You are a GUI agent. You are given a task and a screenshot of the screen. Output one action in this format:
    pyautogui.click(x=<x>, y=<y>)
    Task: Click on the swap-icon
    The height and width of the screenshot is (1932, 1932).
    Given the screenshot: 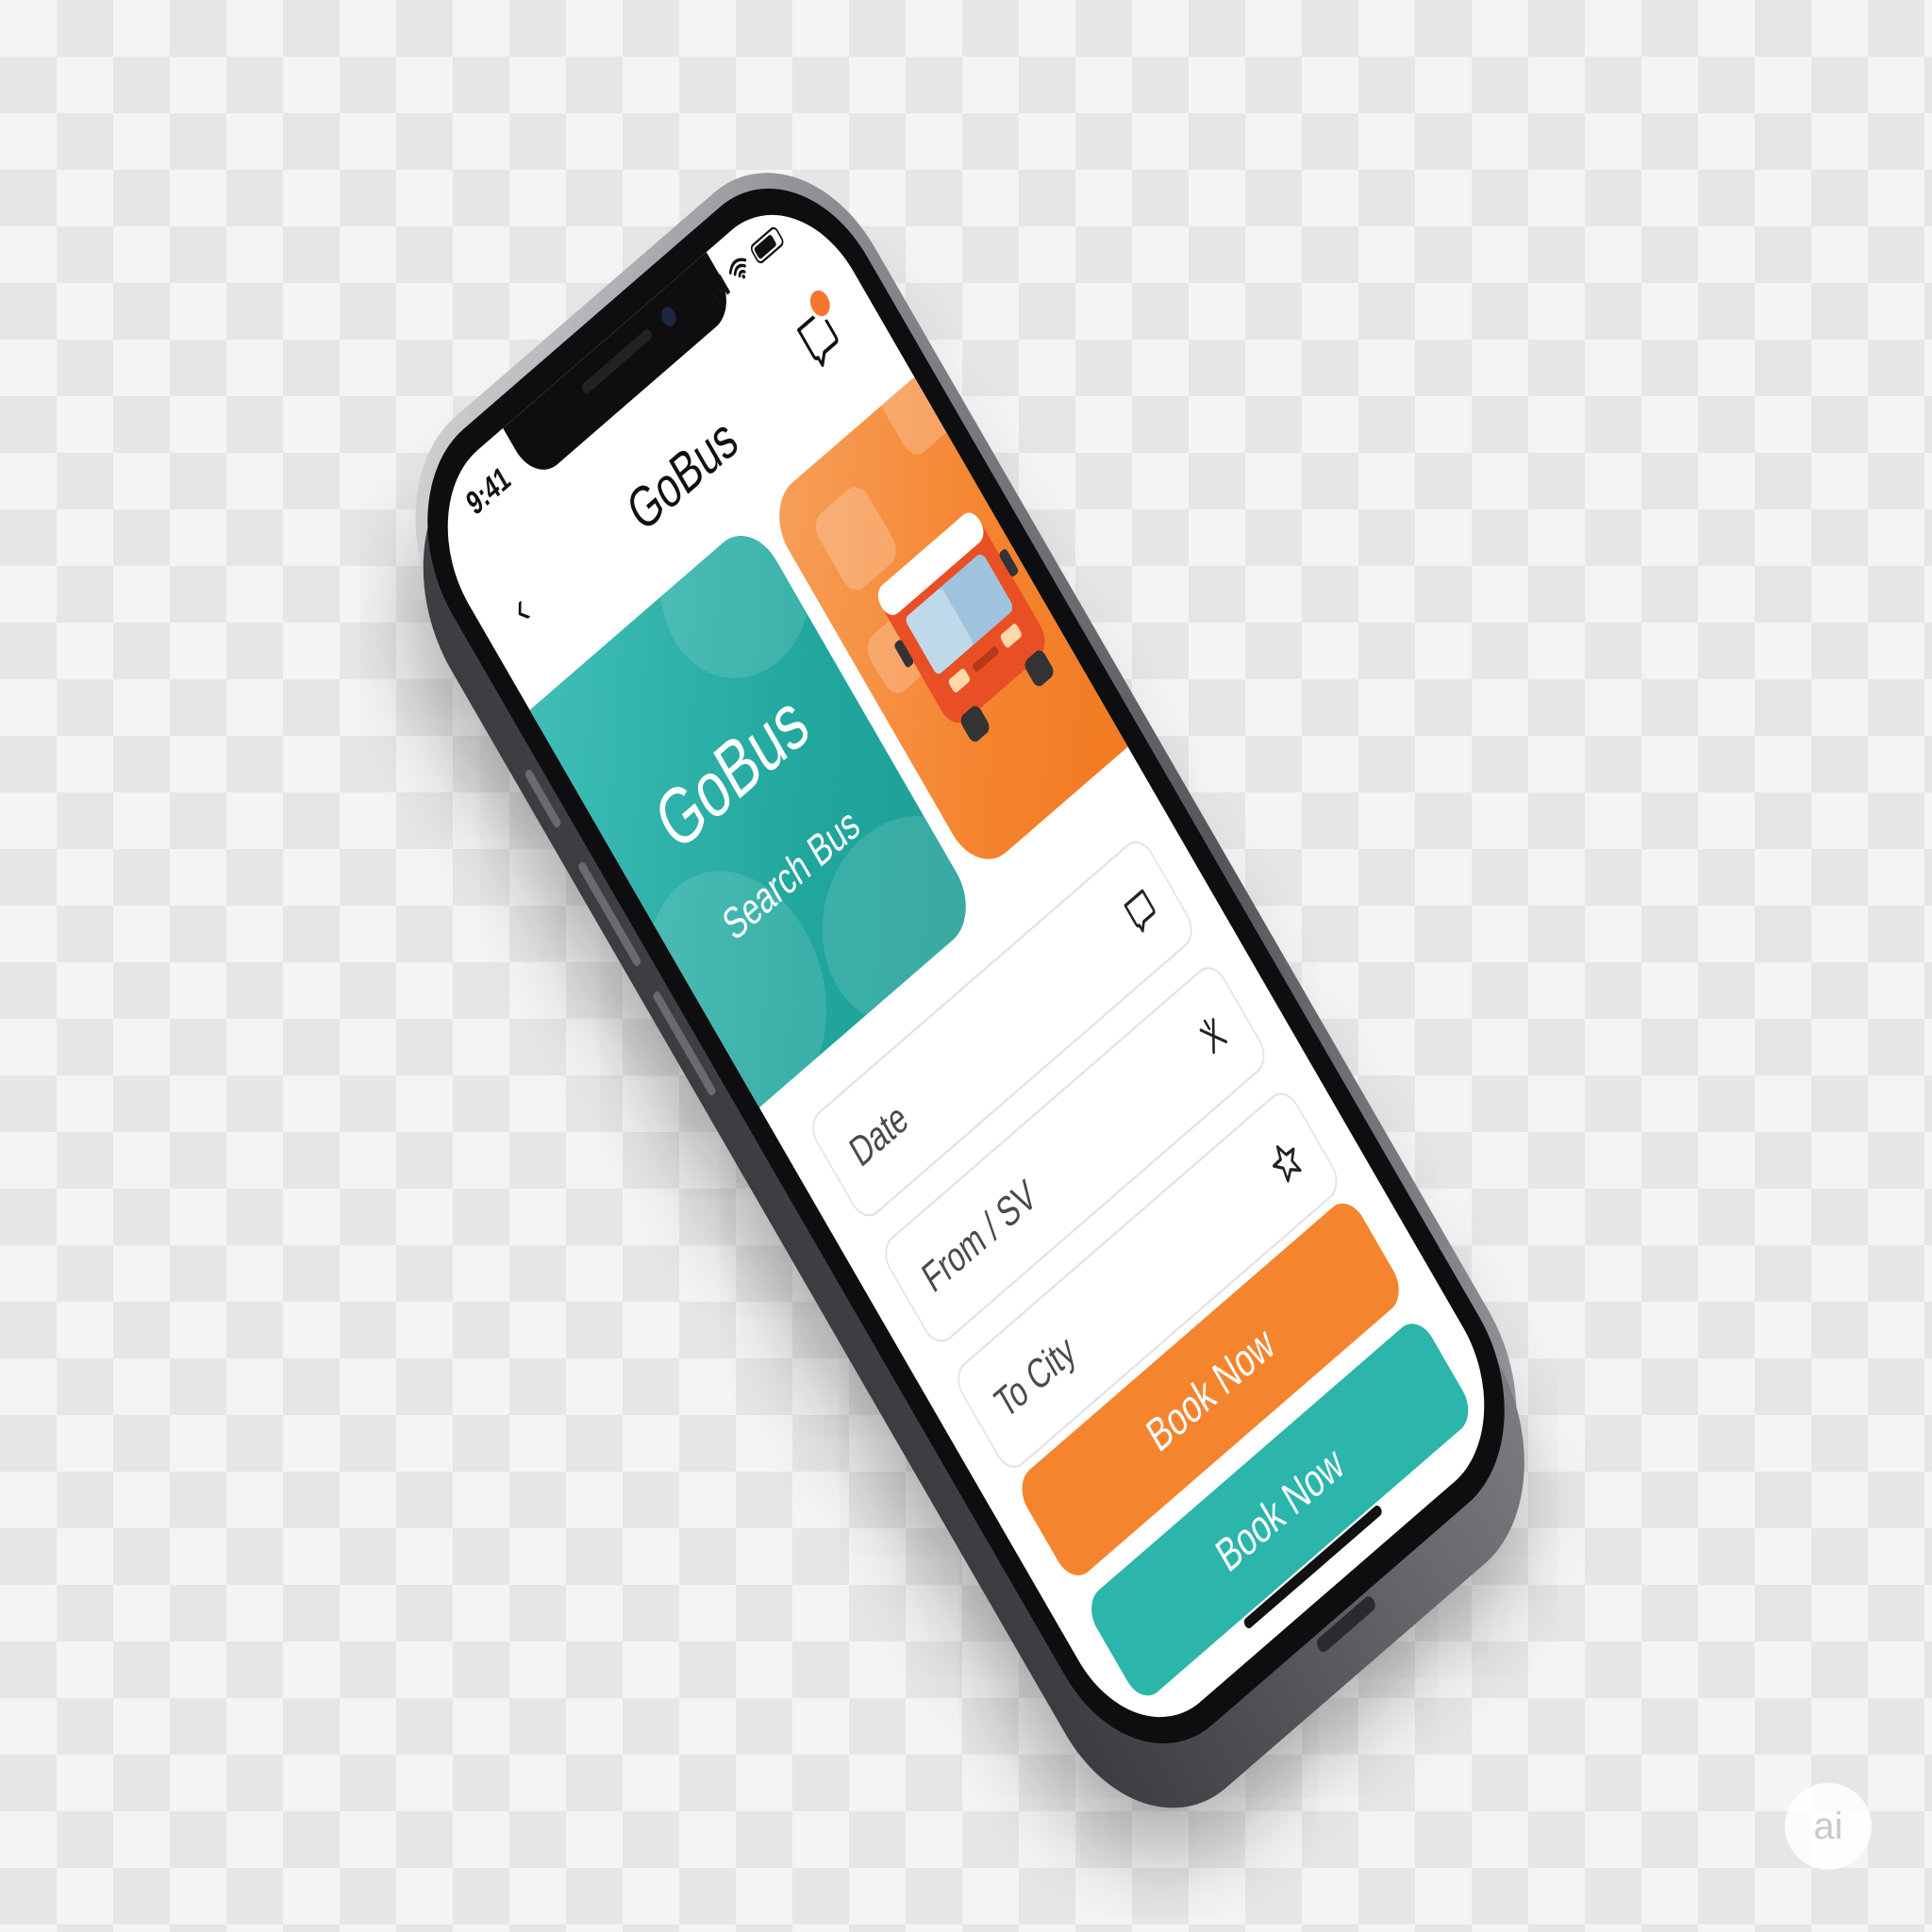 What is the action you would take?
    pyautogui.click(x=1214, y=1036)
    